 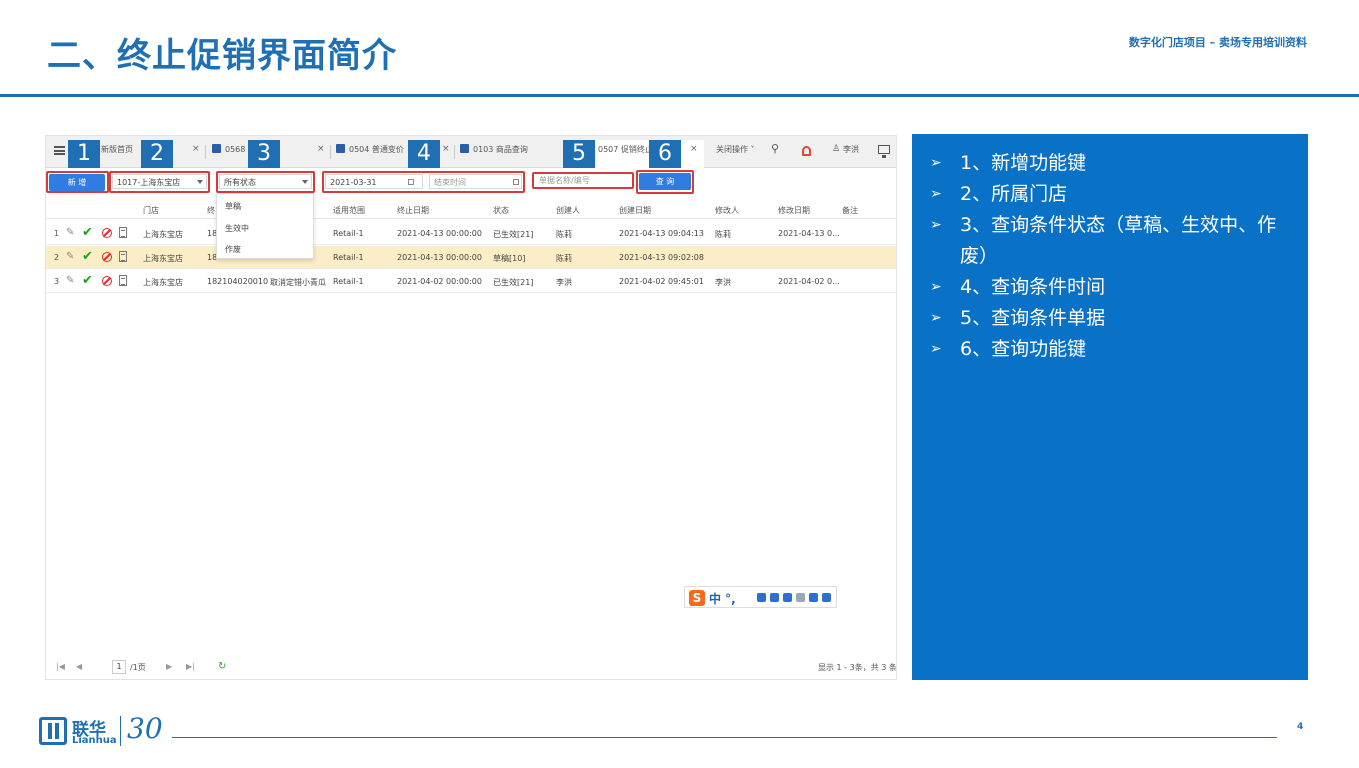 What do you see at coordinates (119, 667) in the screenshot?
I see `page-input: 1` at bounding box center [119, 667].